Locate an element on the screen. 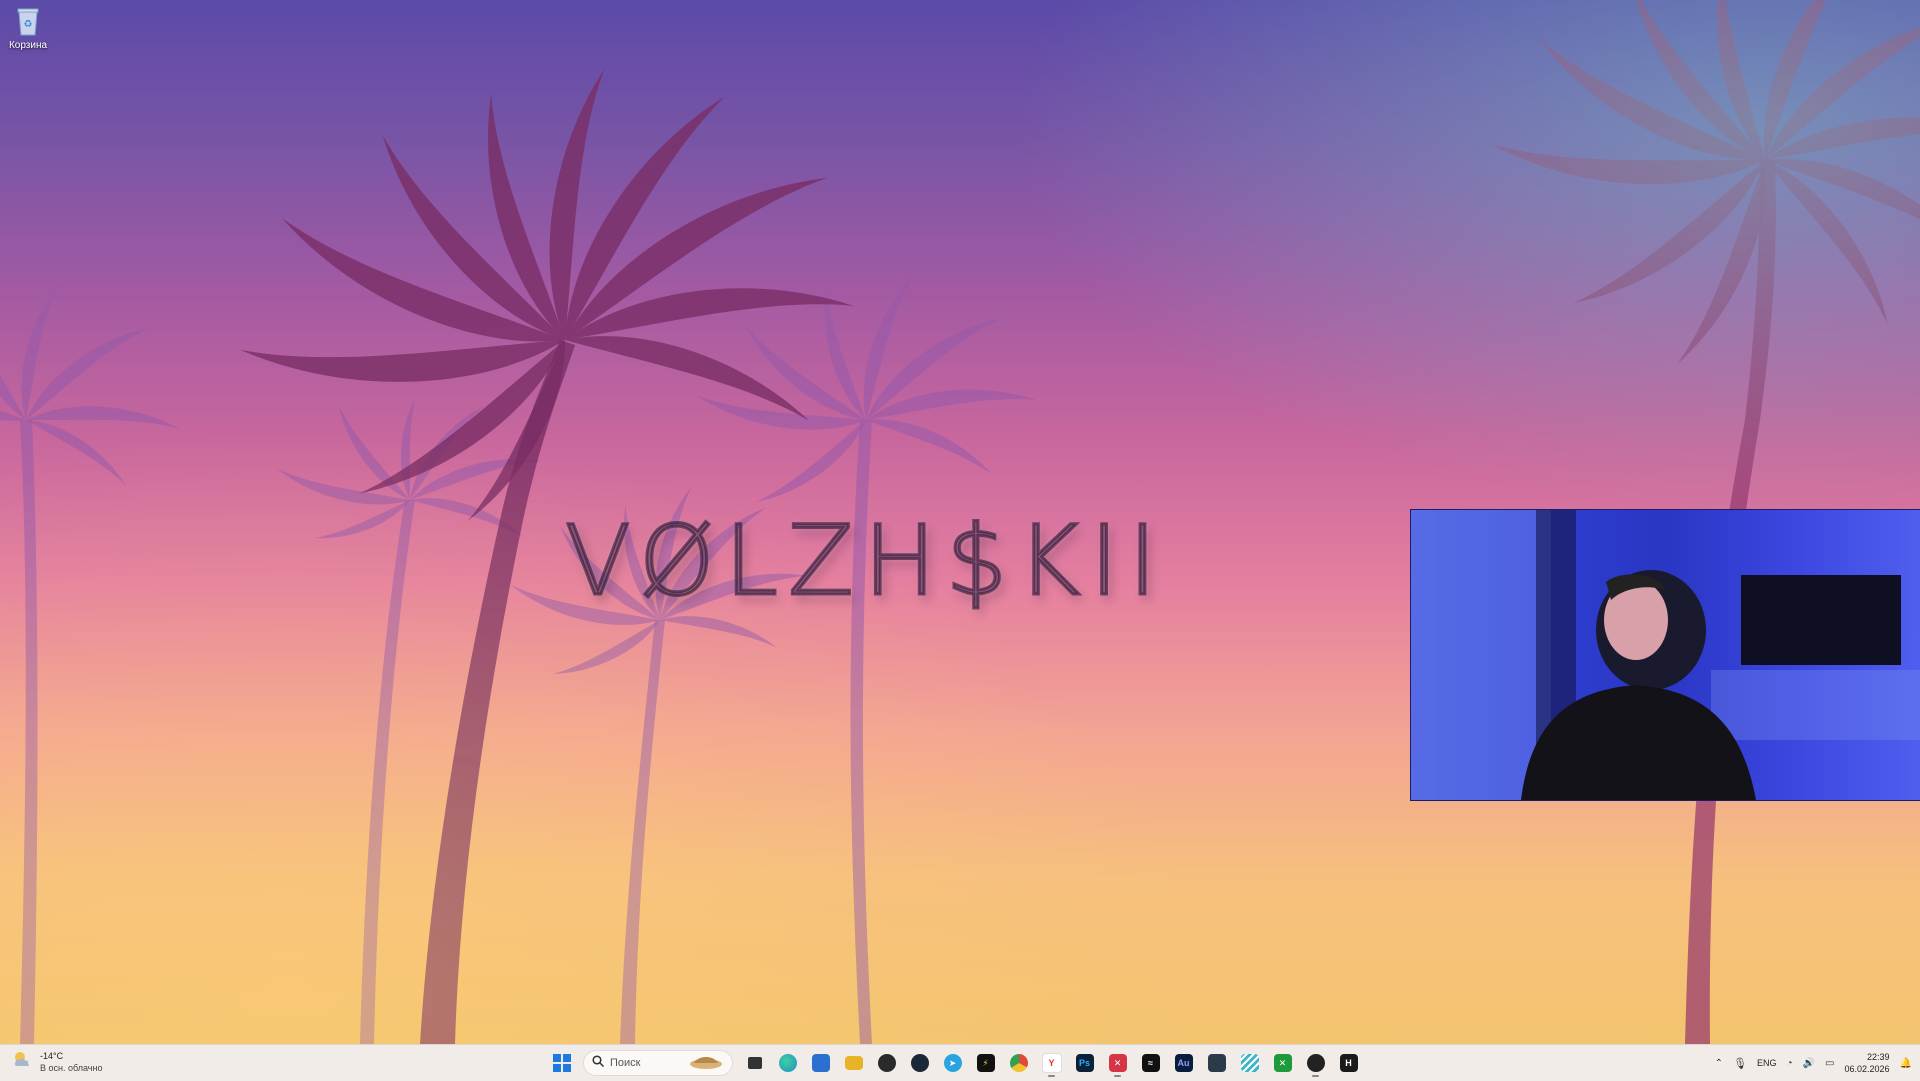 Image resolution: width=1920 pixels, height=1081 pixels. taskbar-app-xbox: ✕ is located at coordinates (1282, 1063).